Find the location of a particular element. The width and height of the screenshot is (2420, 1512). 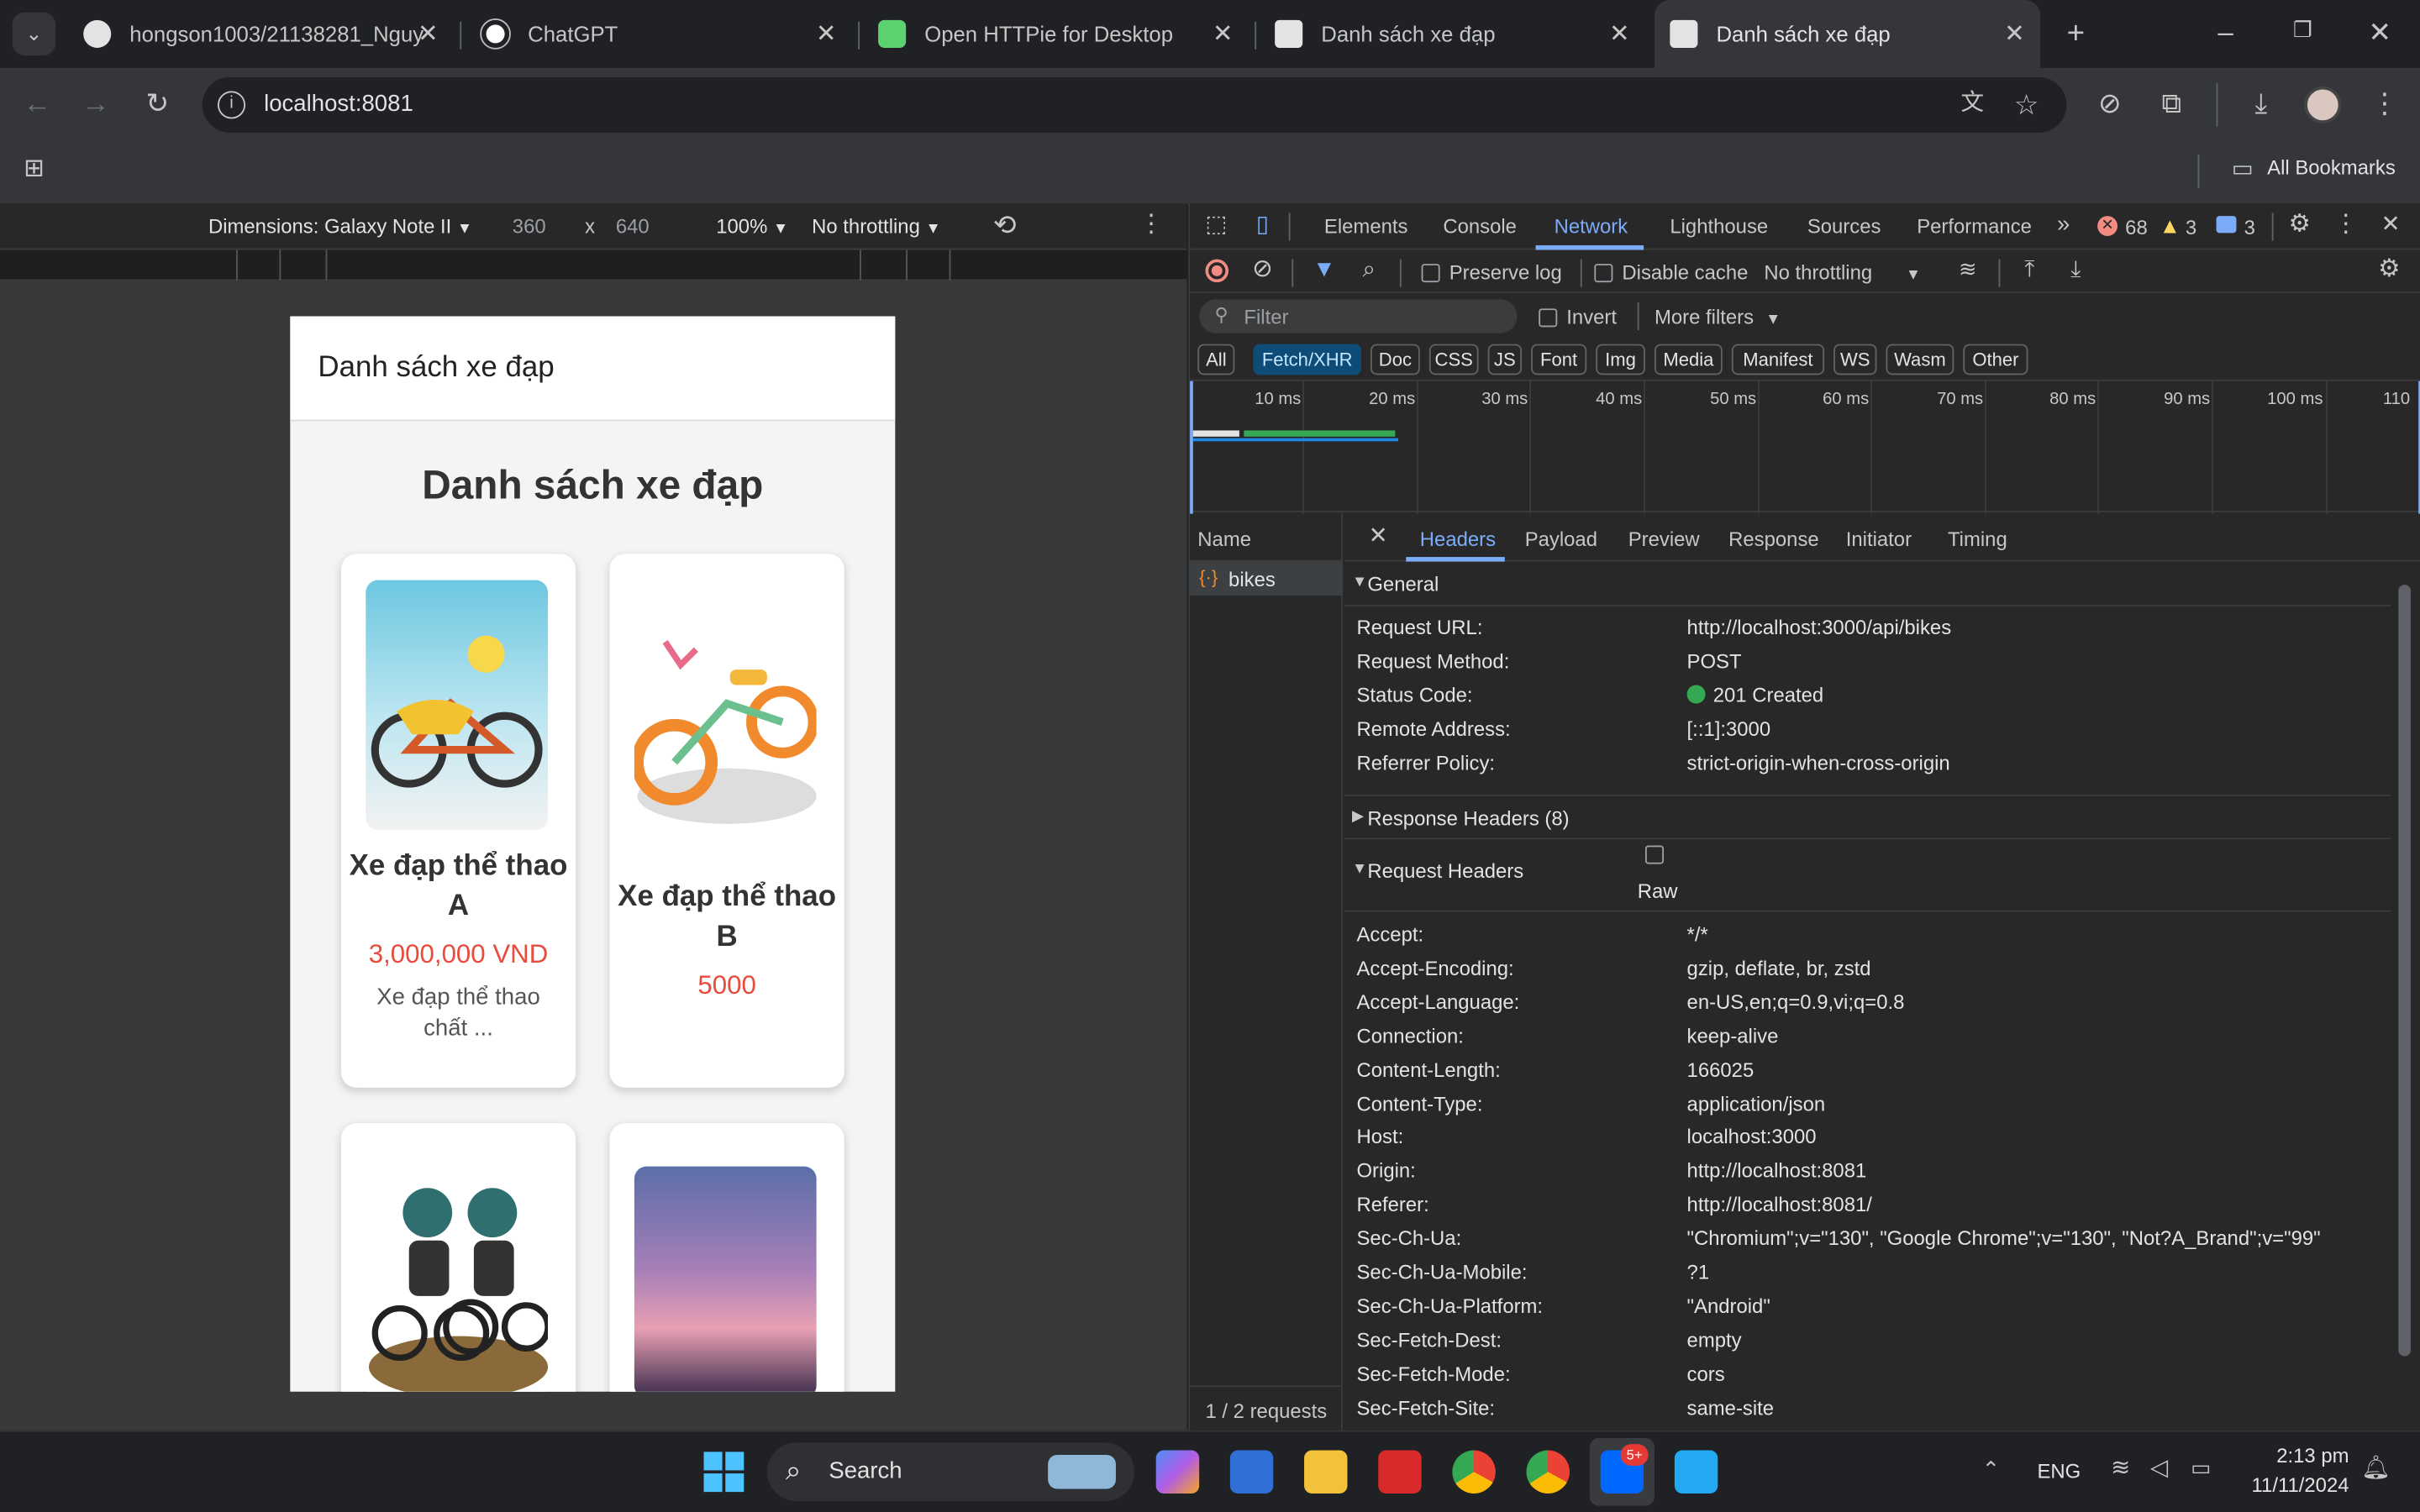

request-headers-section-header: ▼ Request Headers Raw is located at coordinates (1867, 876).